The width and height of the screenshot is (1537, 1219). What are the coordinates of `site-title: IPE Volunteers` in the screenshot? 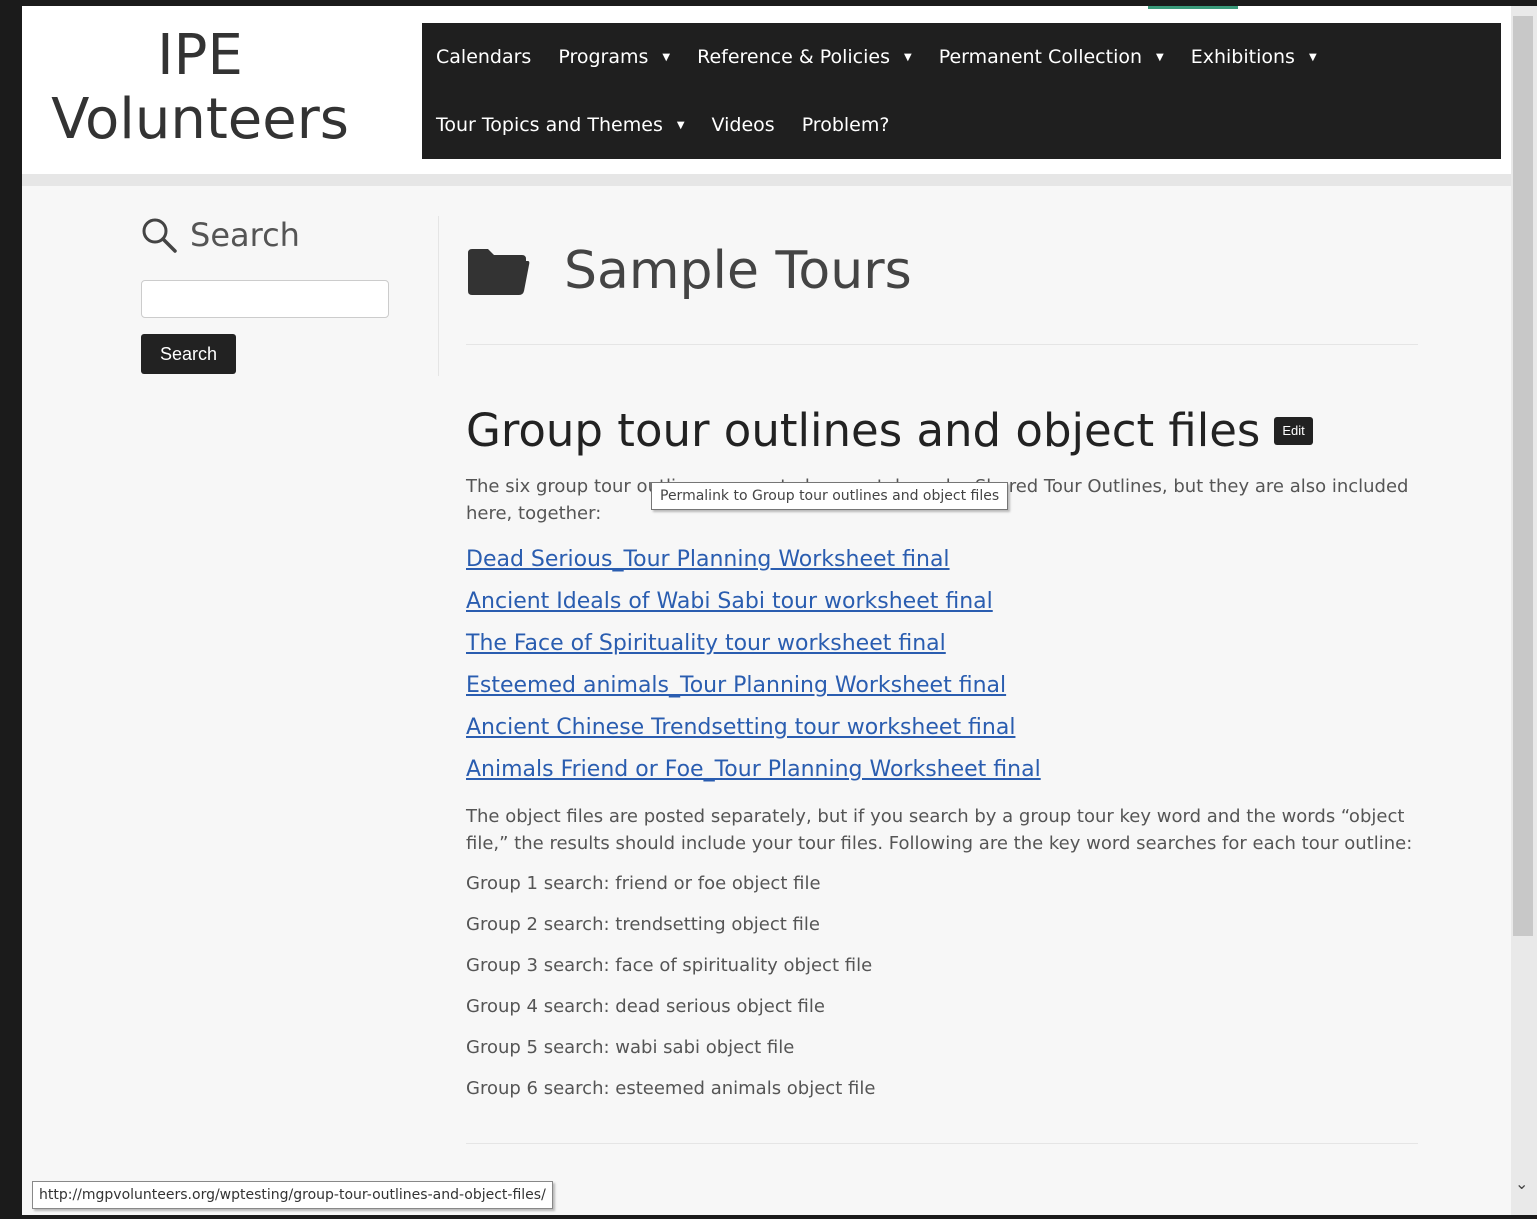 It's located at (200, 88).